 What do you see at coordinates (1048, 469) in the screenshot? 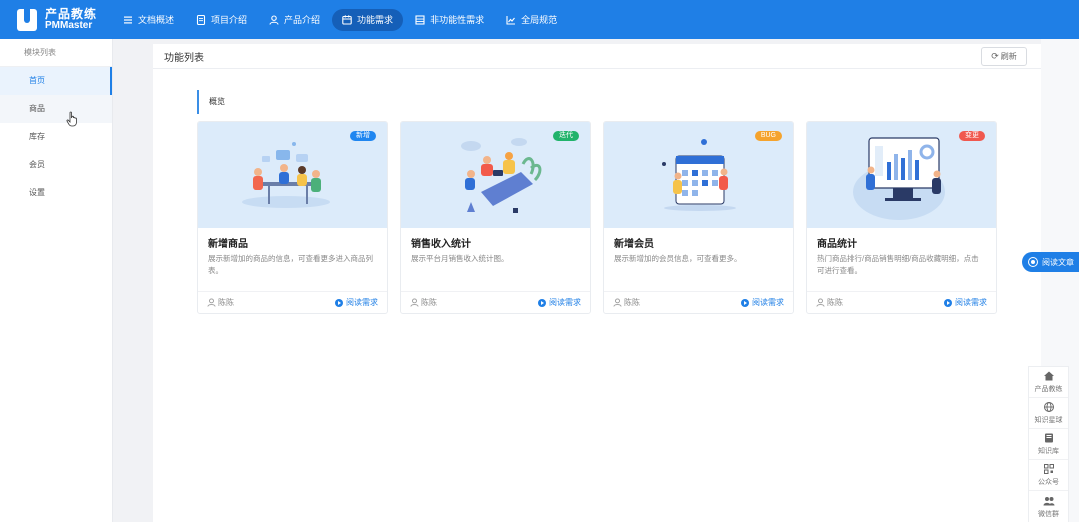
I see `qrcode-icon` at bounding box center [1048, 469].